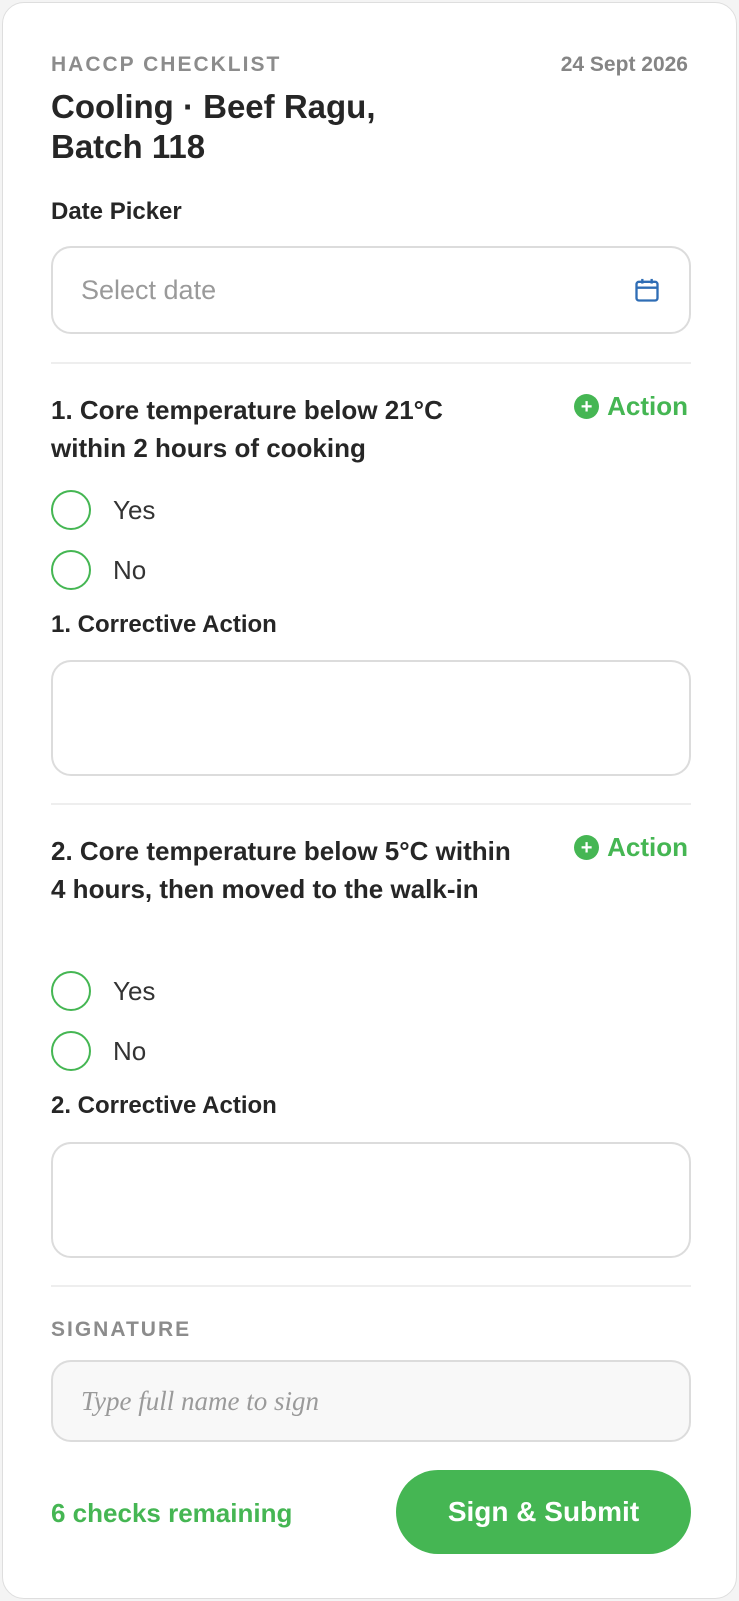 This screenshot has height=1601, width=739. Describe the element at coordinates (121, 1329) in the screenshot. I see `signature-label: SIGNATURE` at that location.